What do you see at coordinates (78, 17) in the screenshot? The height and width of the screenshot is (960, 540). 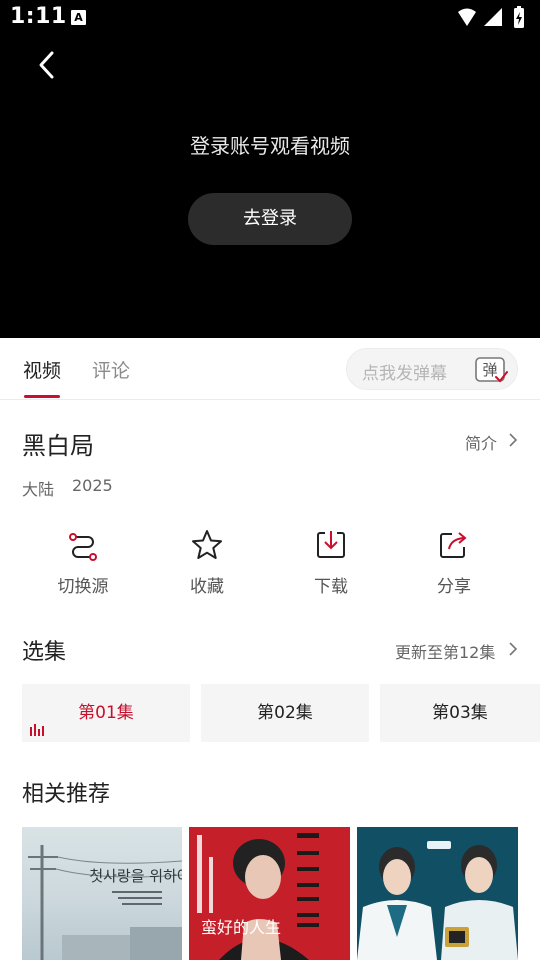 I see `accessibility-badge-icon: A` at bounding box center [78, 17].